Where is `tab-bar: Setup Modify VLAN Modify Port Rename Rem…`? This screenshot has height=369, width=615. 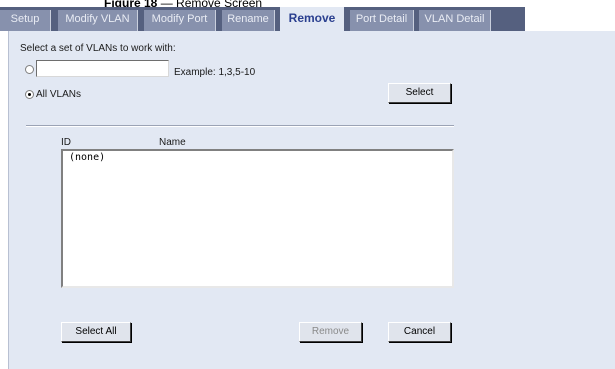
tab-bar: Setup Modify VLAN Modify Port Rename Rem… is located at coordinates (307, 19).